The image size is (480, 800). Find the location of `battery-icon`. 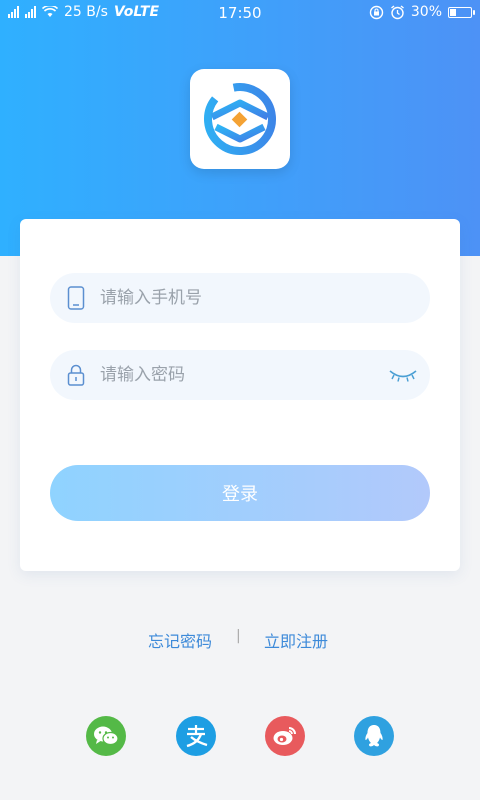

battery-icon is located at coordinates (461, 12).